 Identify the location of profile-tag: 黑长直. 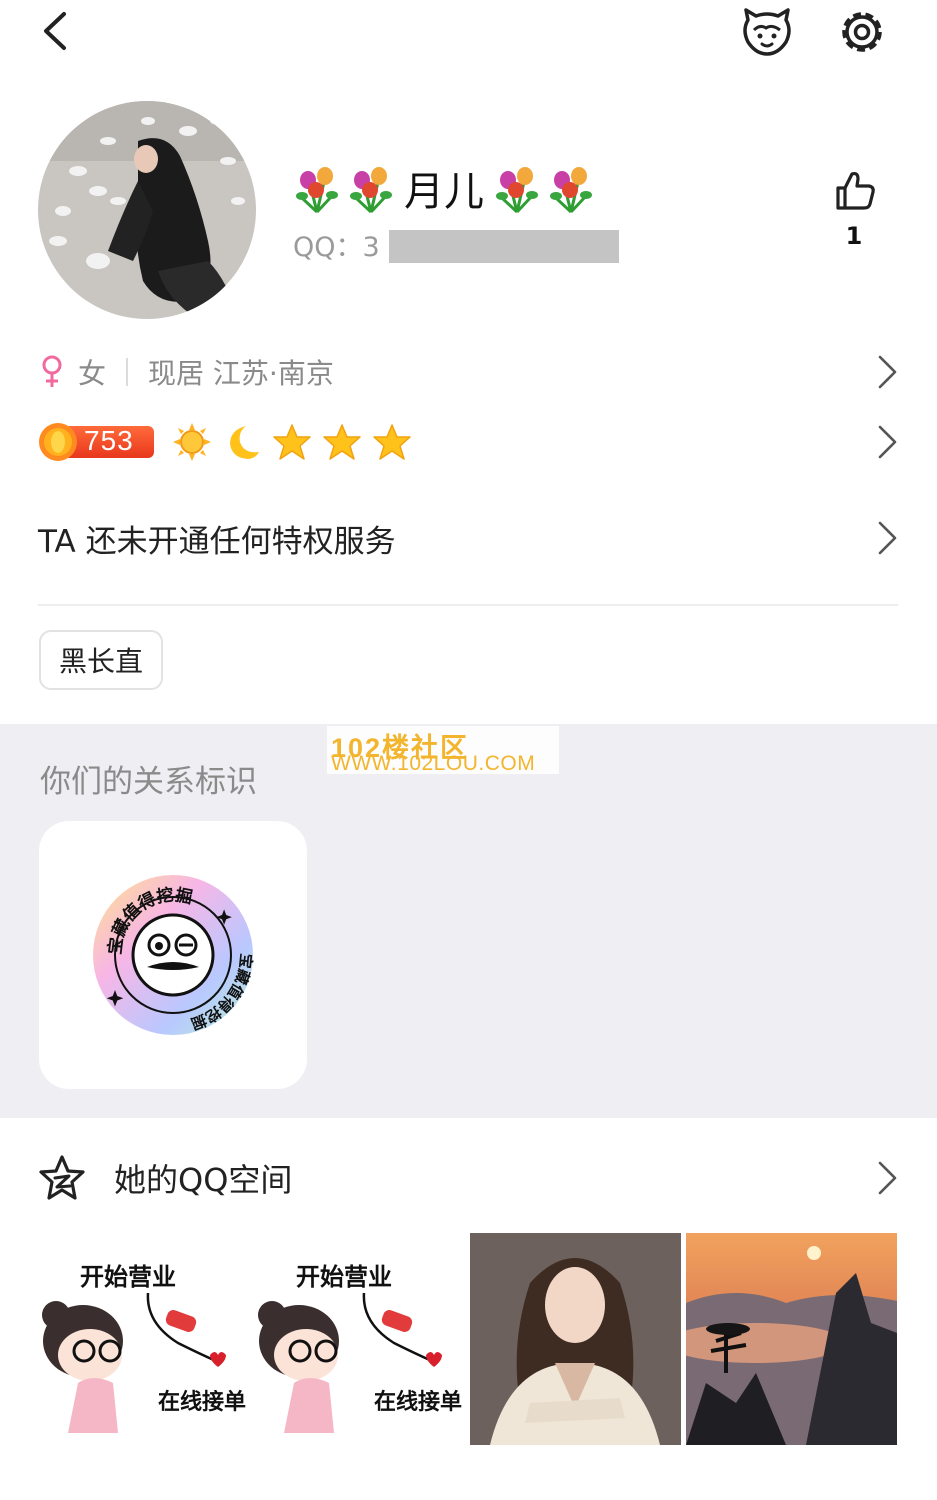
(101, 660).